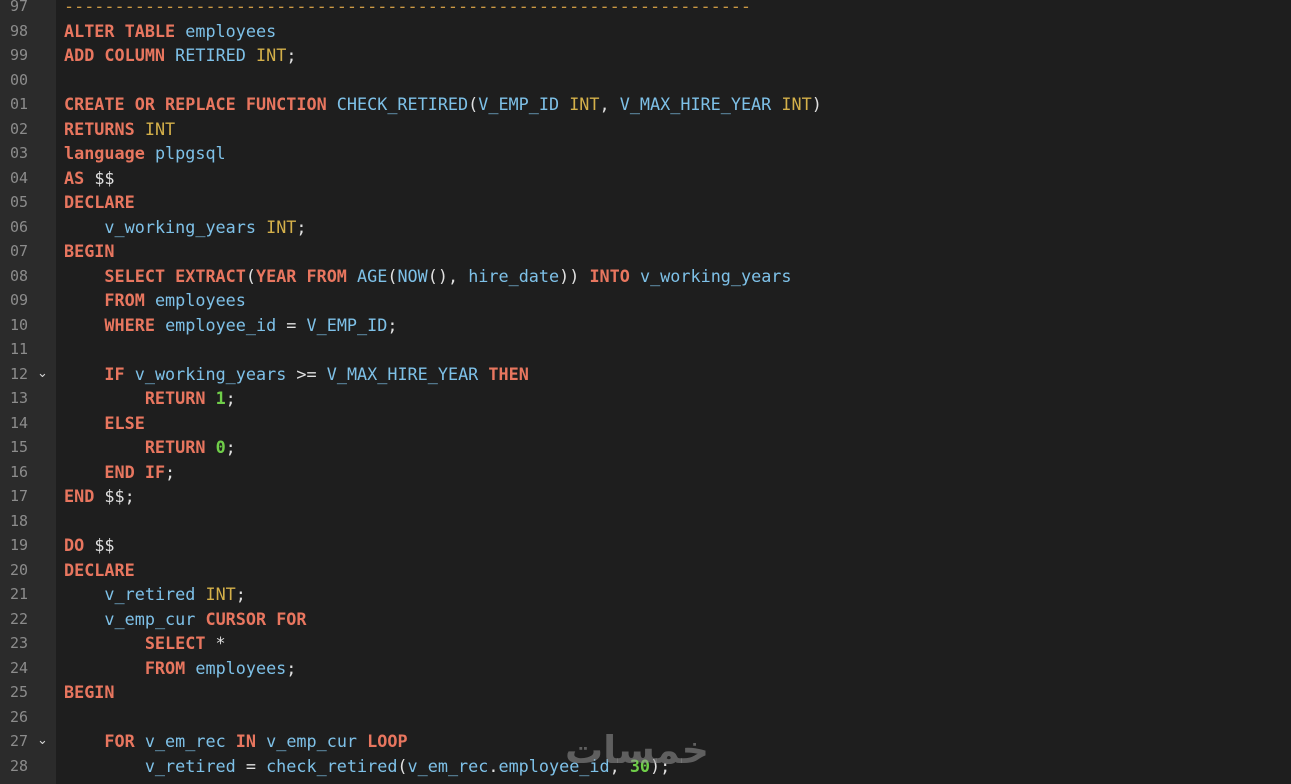 Image resolution: width=1291 pixels, height=784 pixels. Describe the element at coordinates (175, 275) in the screenshot. I see `code-token: SELECT EXTRACT` at that location.